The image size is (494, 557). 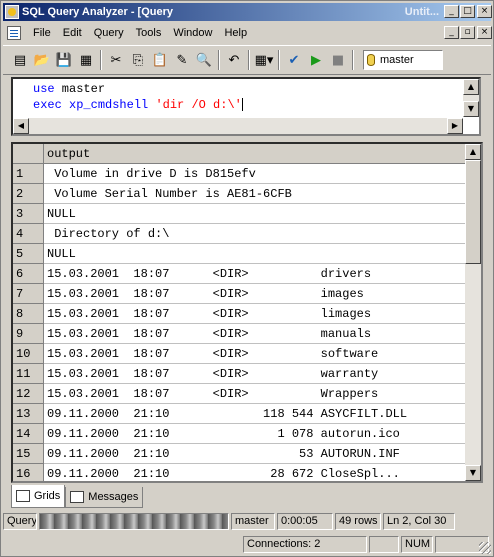 What do you see at coordinates (149, 33) in the screenshot?
I see `menu-tools: Tools` at bounding box center [149, 33].